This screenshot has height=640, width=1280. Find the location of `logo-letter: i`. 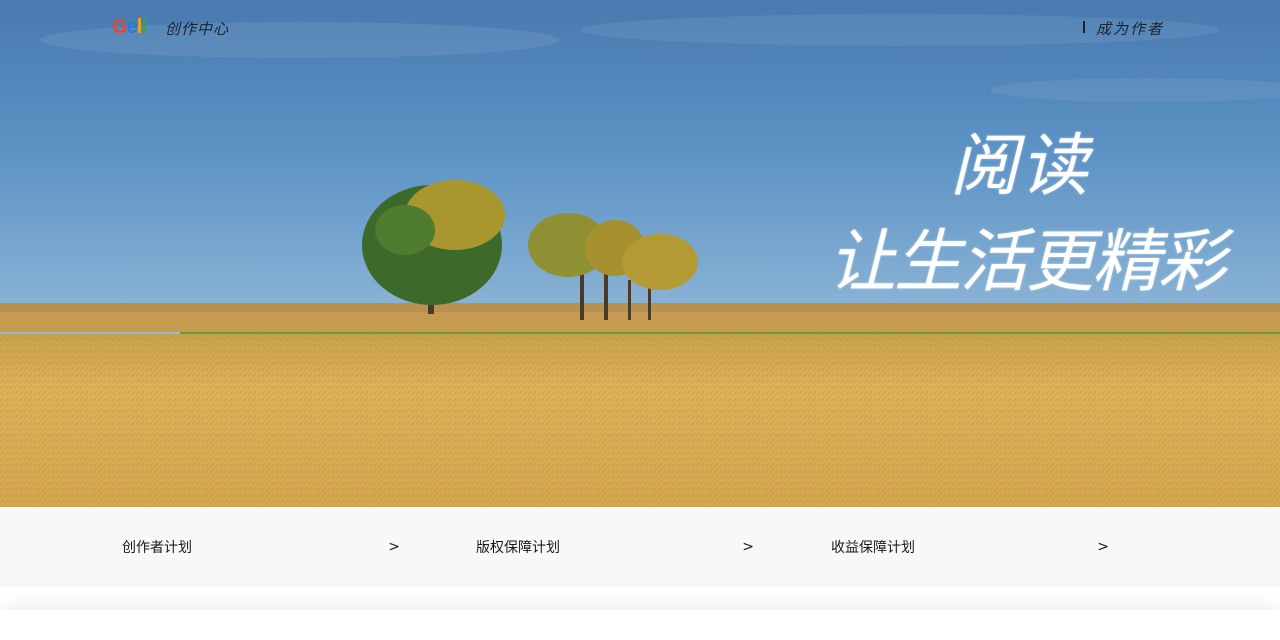

logo-letter: i is located at coordinates (143, 26).